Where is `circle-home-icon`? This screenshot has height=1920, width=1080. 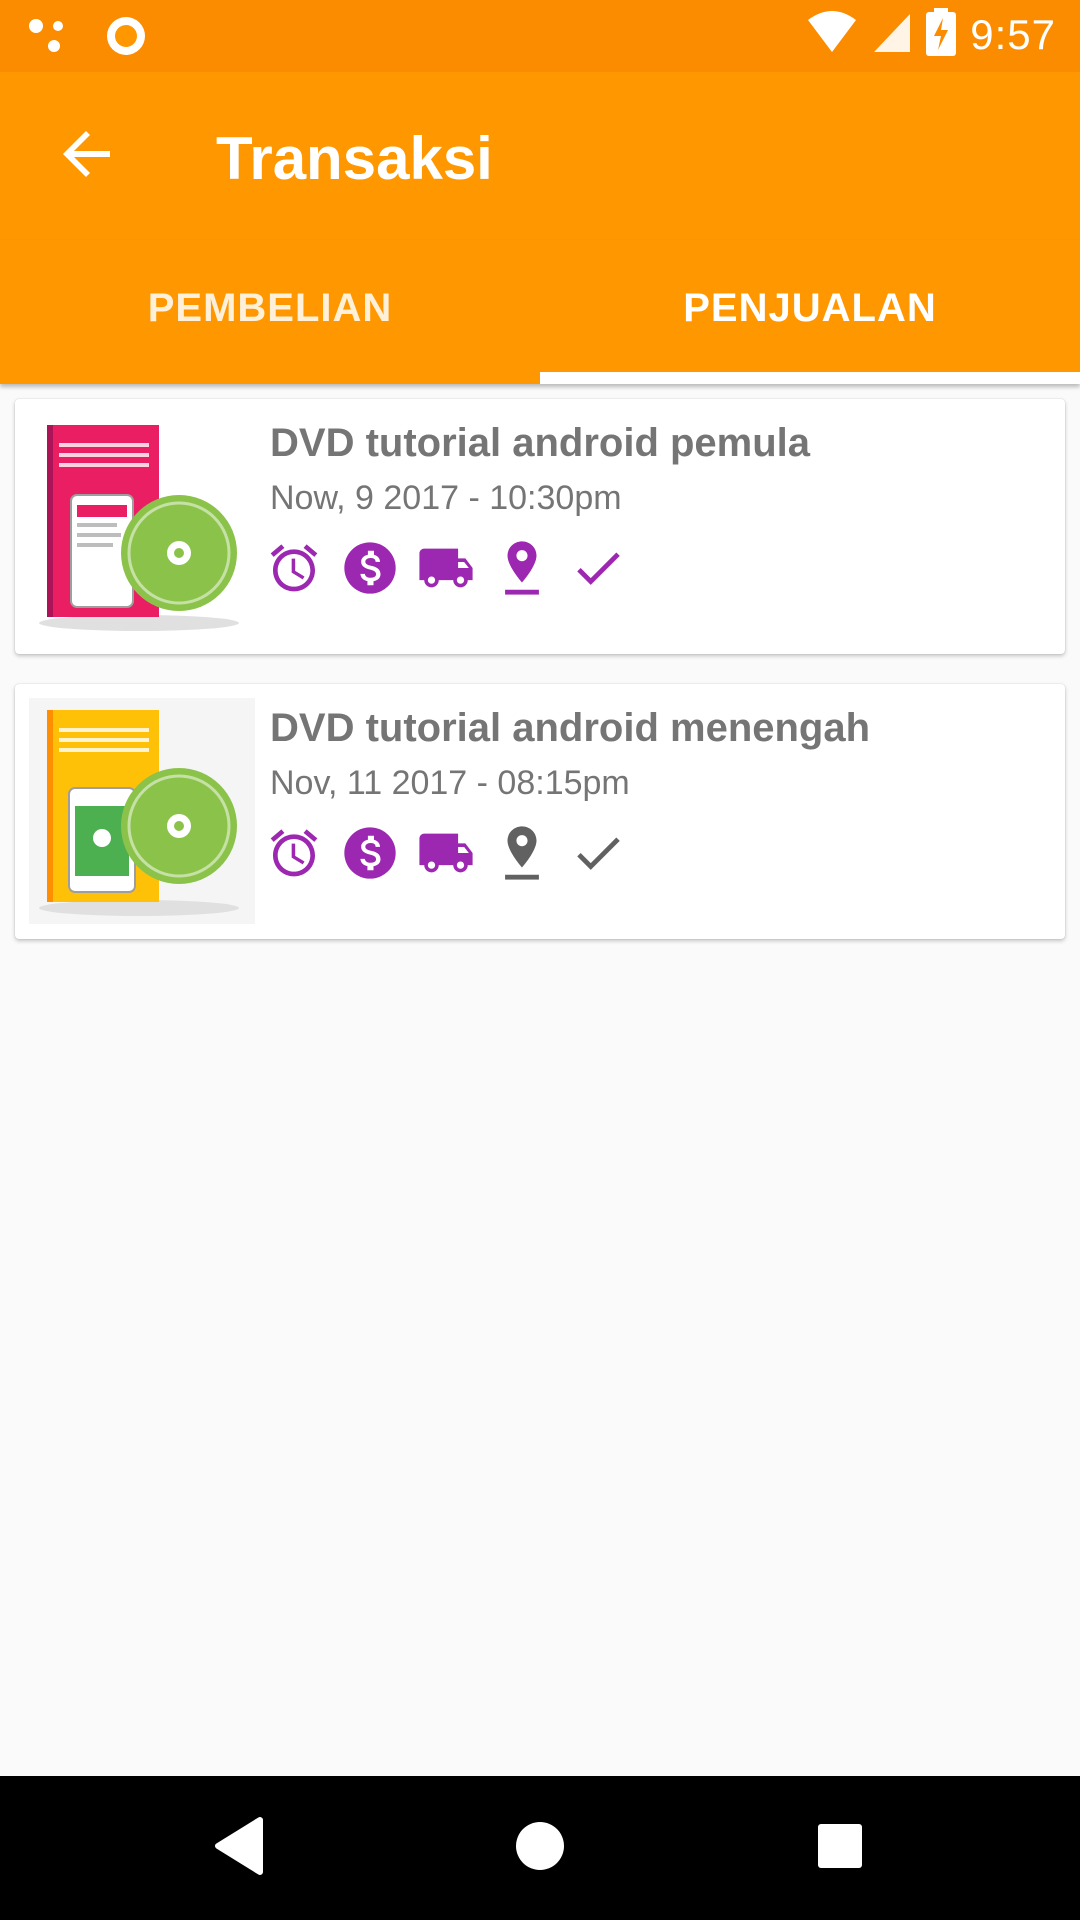
circle-home-icon is located at coordinates (540, 1848).